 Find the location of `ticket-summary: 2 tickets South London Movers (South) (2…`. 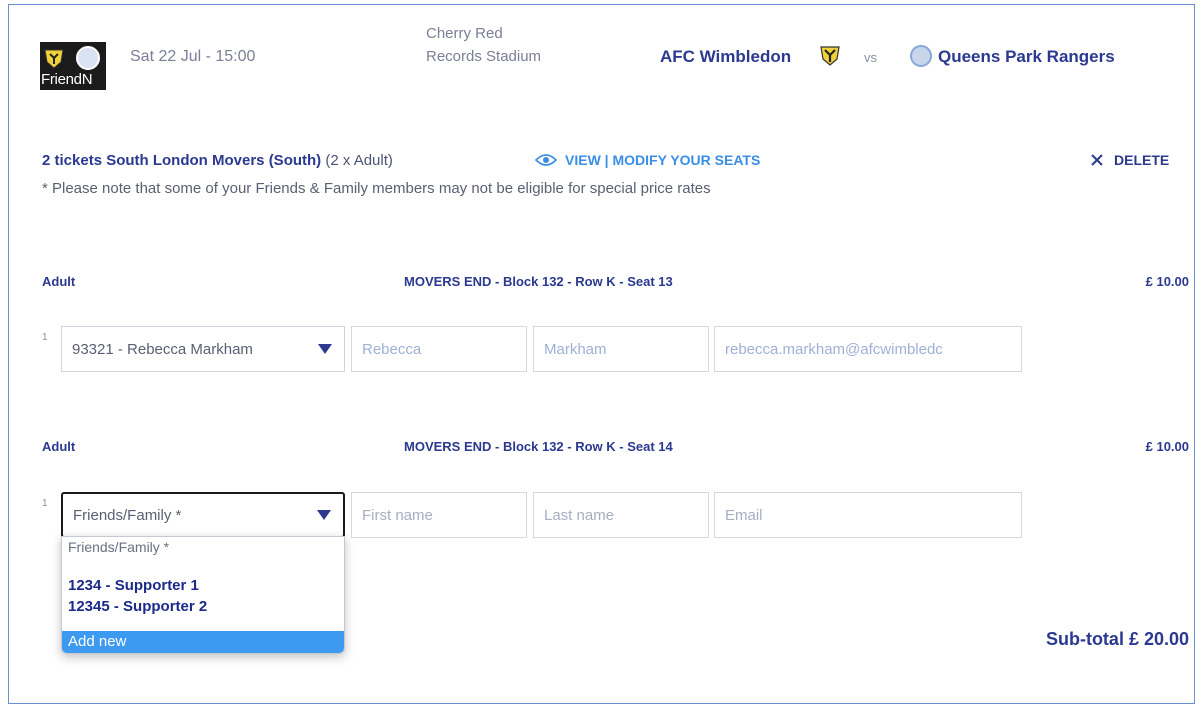

ticket-summary: 2 tickets South London Movers (South) (2… is located at coordinates (217, 160).